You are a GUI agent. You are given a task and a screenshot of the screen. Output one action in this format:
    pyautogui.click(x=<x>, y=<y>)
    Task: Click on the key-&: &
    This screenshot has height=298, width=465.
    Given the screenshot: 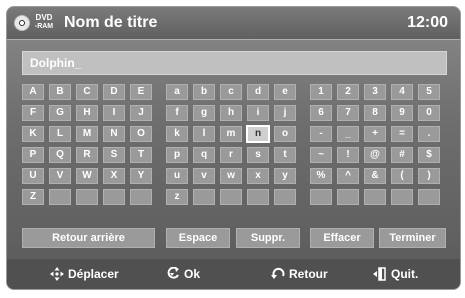 What is the action you would take?
    pyautogui.click(x=375, y=176)
    